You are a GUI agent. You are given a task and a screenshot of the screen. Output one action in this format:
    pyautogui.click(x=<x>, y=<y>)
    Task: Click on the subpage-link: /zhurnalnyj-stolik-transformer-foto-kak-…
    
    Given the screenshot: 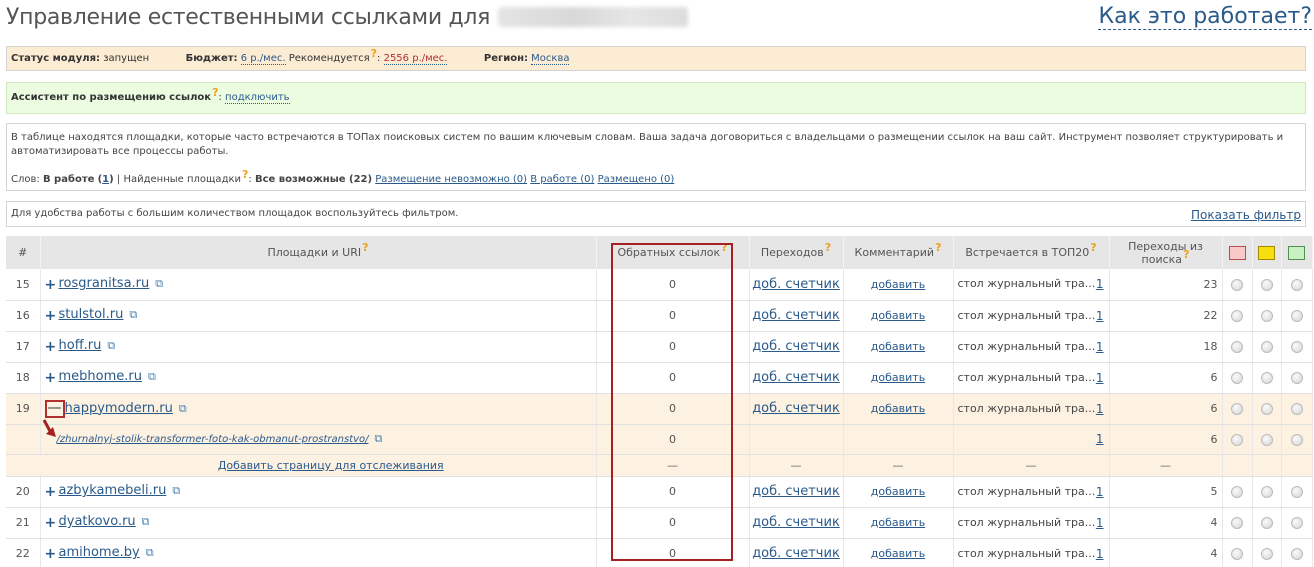 What is the action you would take?
    pyautogui.click(x=213, y=439)
    